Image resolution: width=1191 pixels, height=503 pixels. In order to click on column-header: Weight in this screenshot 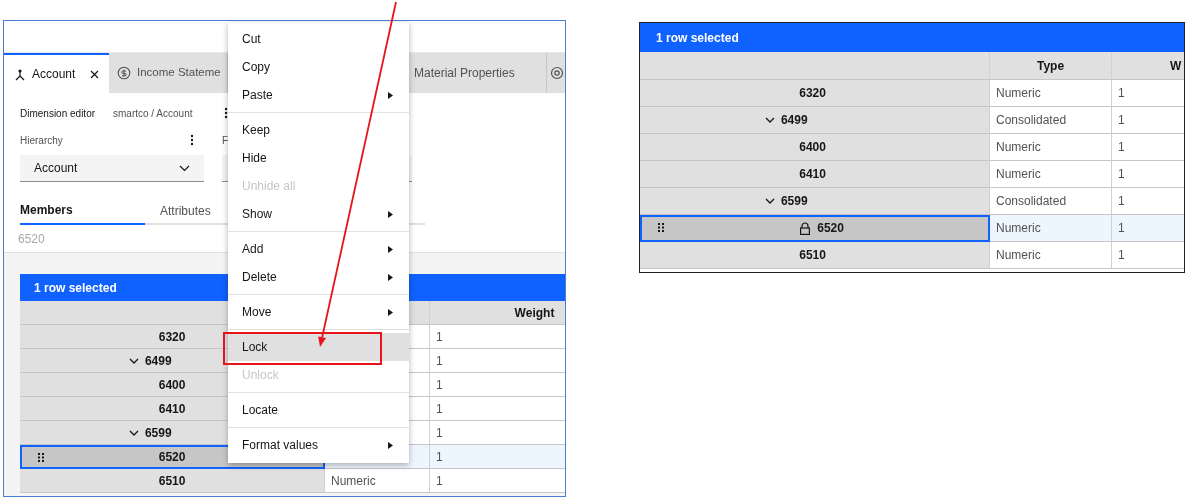, I will do `click(497, 313)`.